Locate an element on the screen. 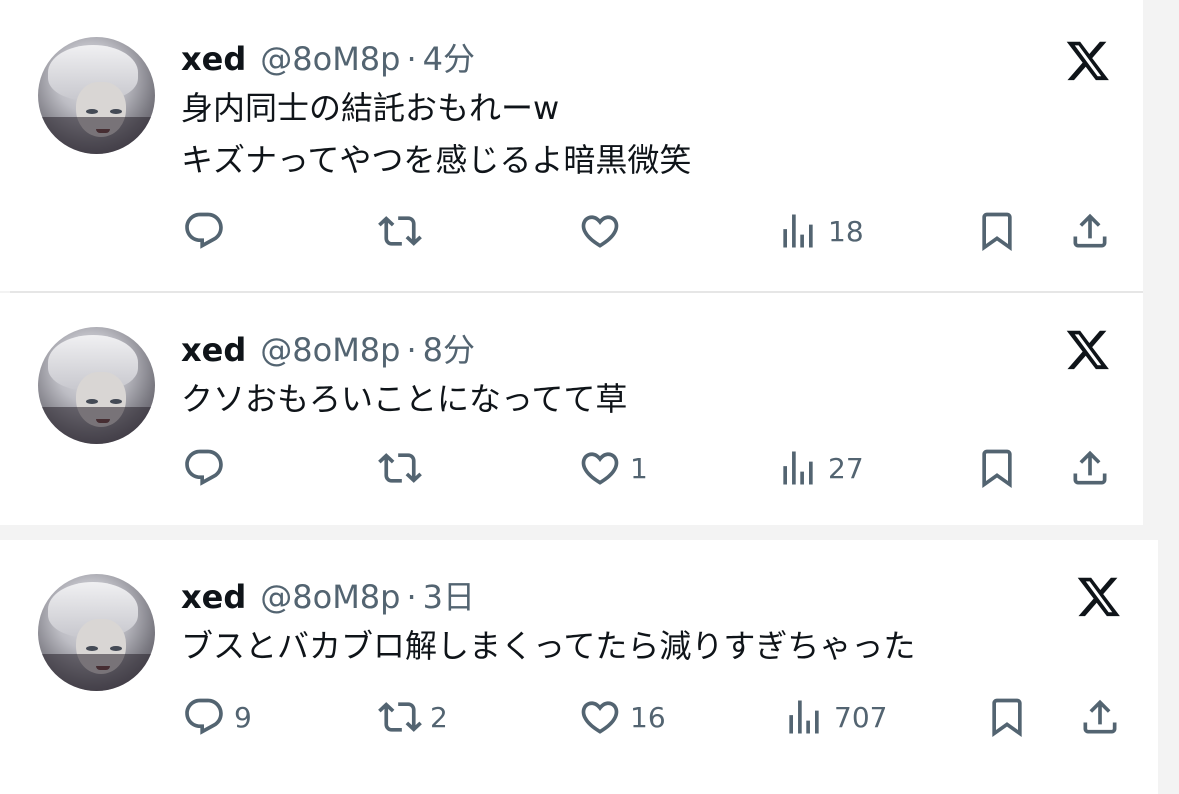 This screenshot has height=794, width=1179. tweet-text: ブスとバカブロ解しまくってたら減りすぎちゃった is located at coordinates (548, 646).